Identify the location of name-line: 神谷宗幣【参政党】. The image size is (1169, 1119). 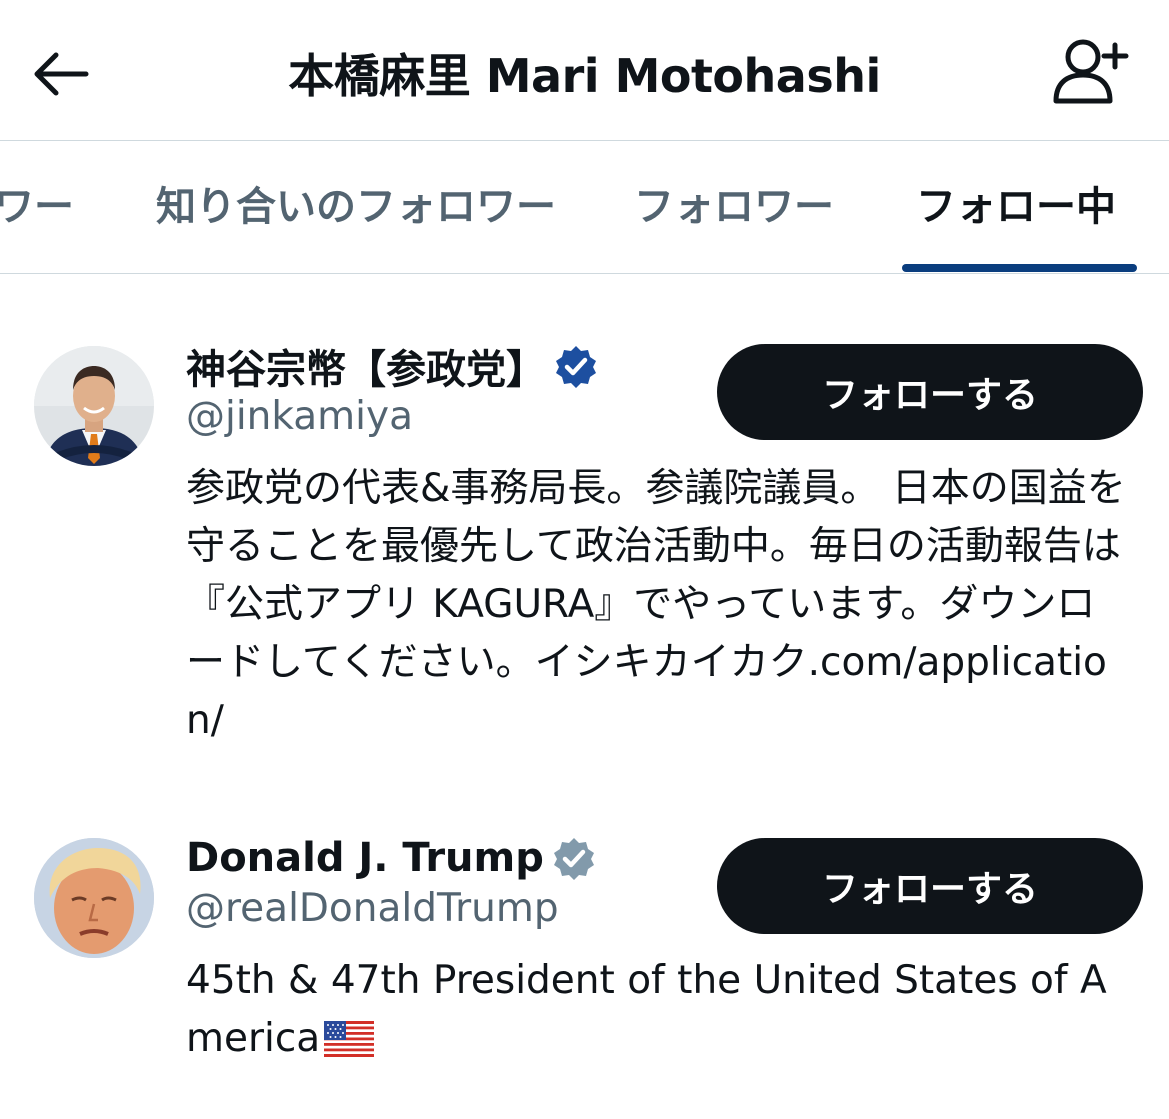
(392, 366).